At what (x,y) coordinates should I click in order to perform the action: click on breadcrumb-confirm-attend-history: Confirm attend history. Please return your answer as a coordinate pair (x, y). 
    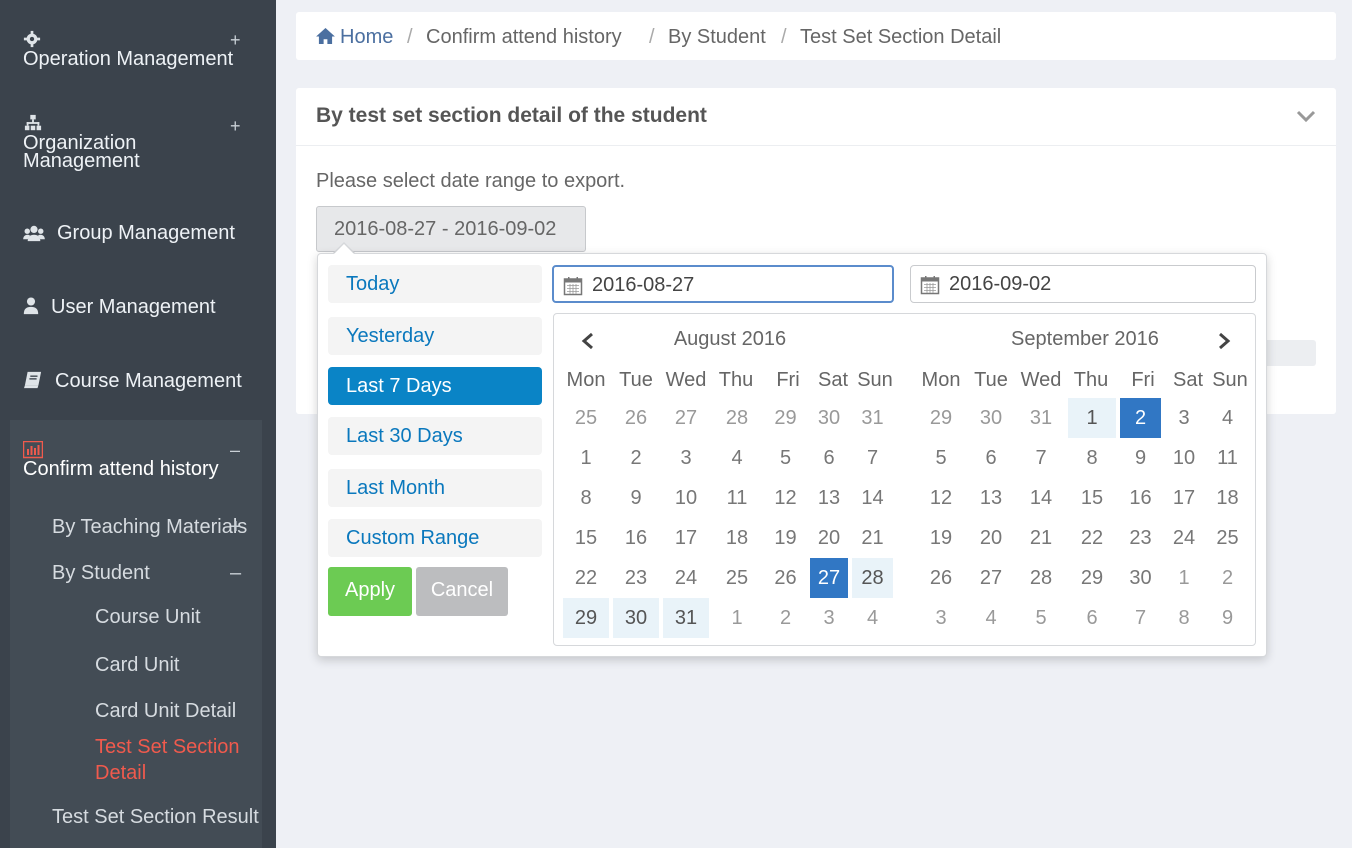
    Looking at the image, I should click on (524, 37).